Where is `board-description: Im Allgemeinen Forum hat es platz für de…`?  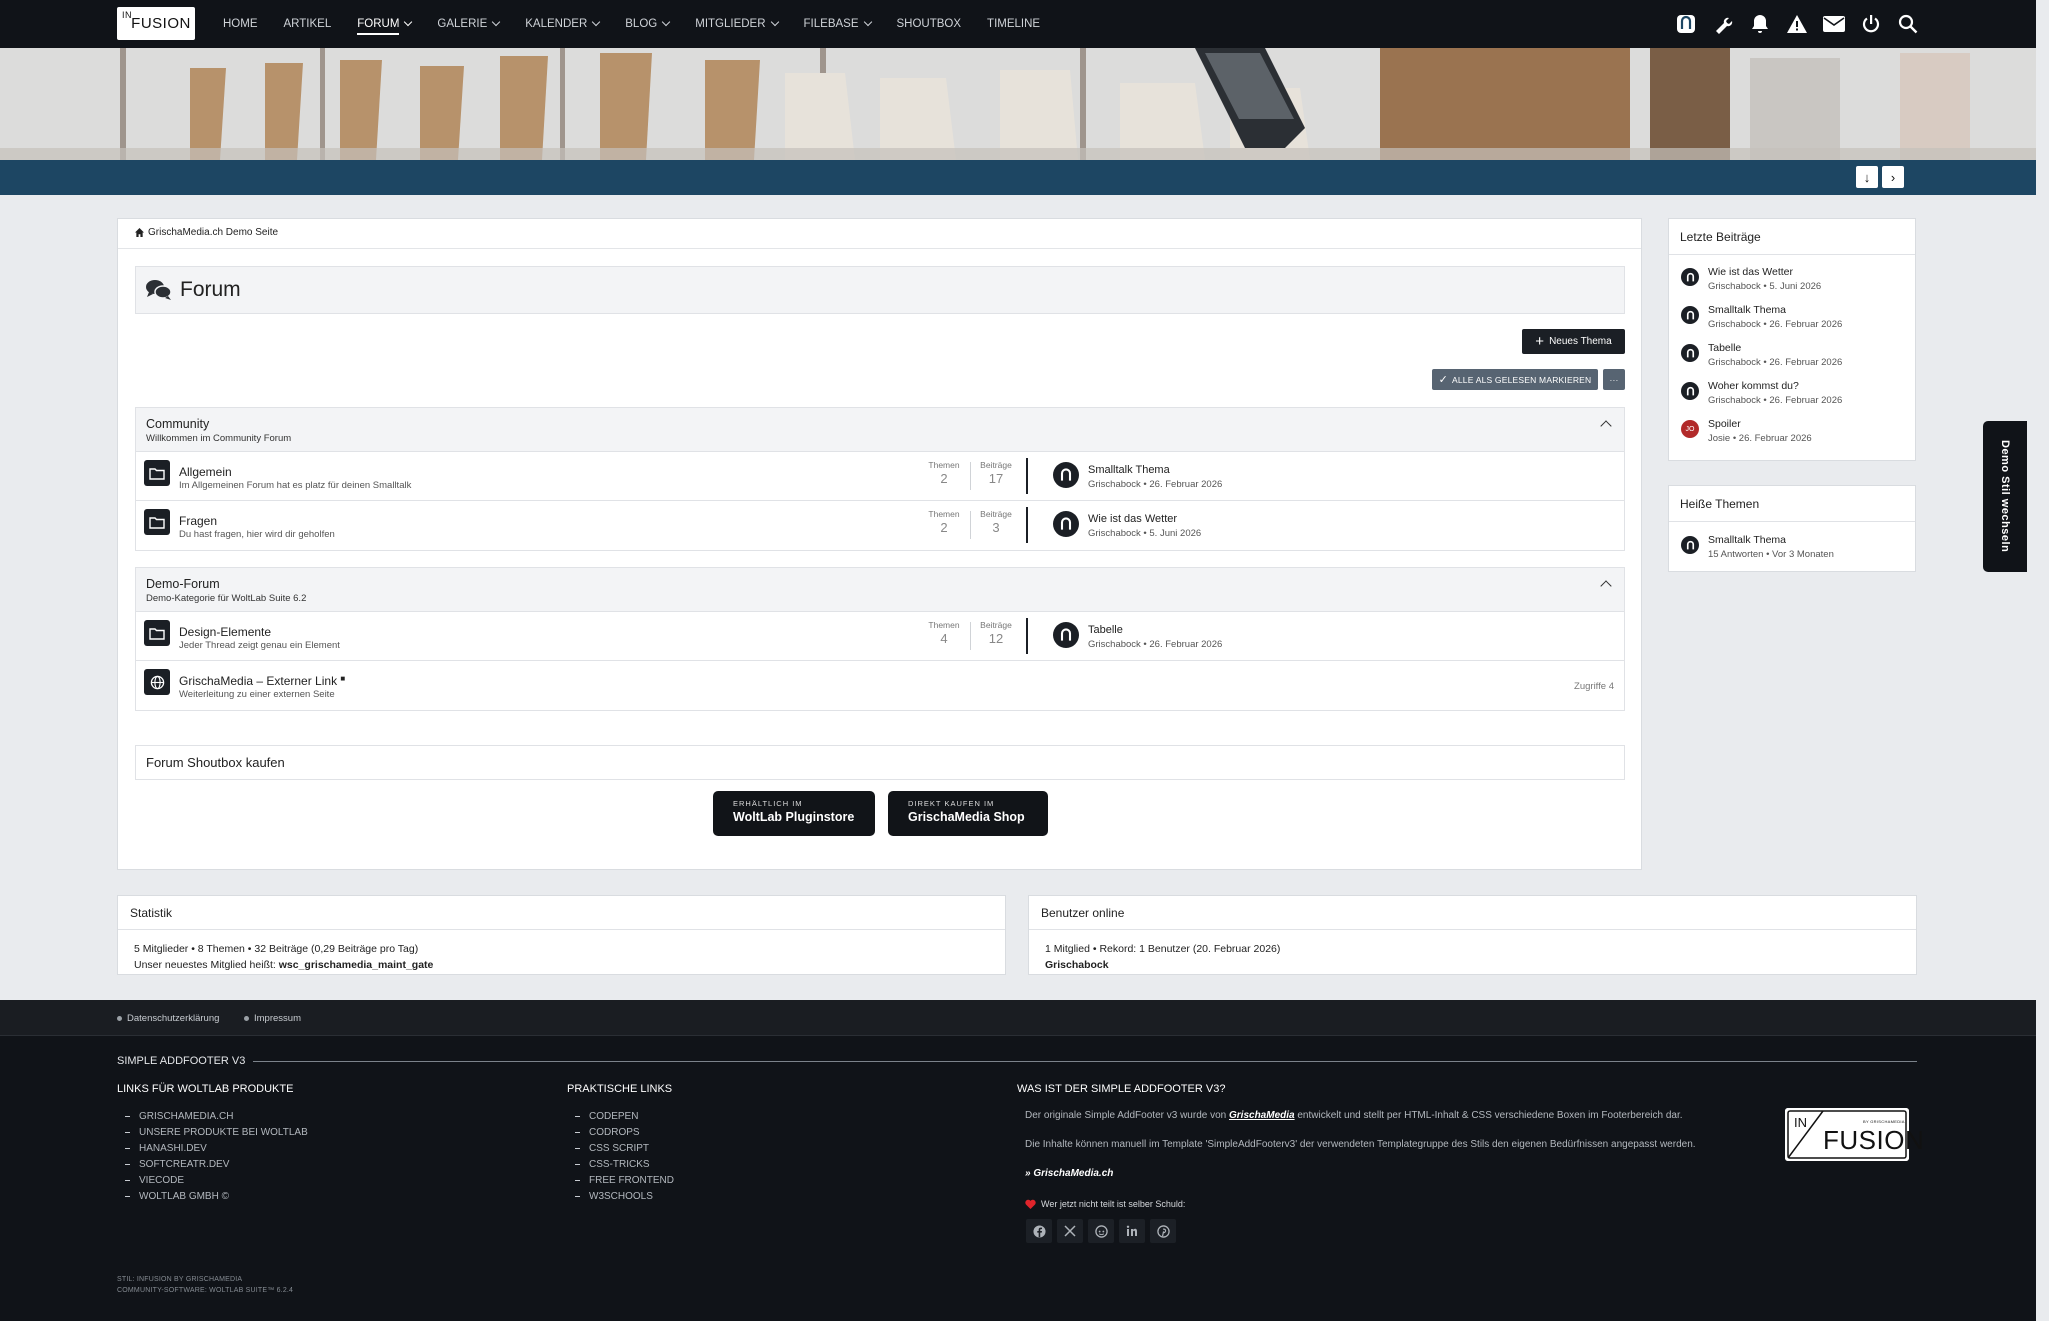 board-description: Im Allgemeinen Forum hat es platz für de… is located at coordinates (295, 485).